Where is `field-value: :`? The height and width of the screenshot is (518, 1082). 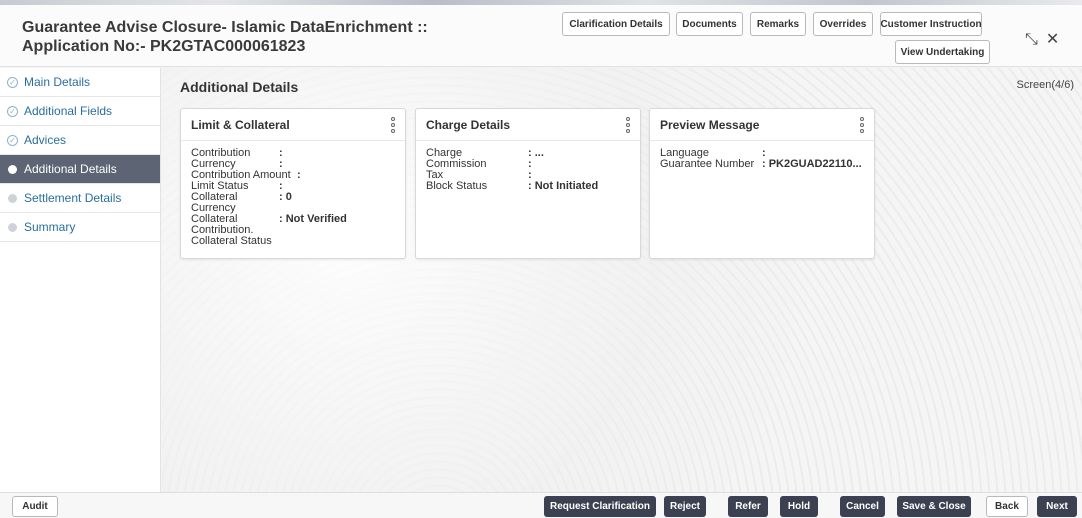 field-value: : is located at coordinates (299, 175).